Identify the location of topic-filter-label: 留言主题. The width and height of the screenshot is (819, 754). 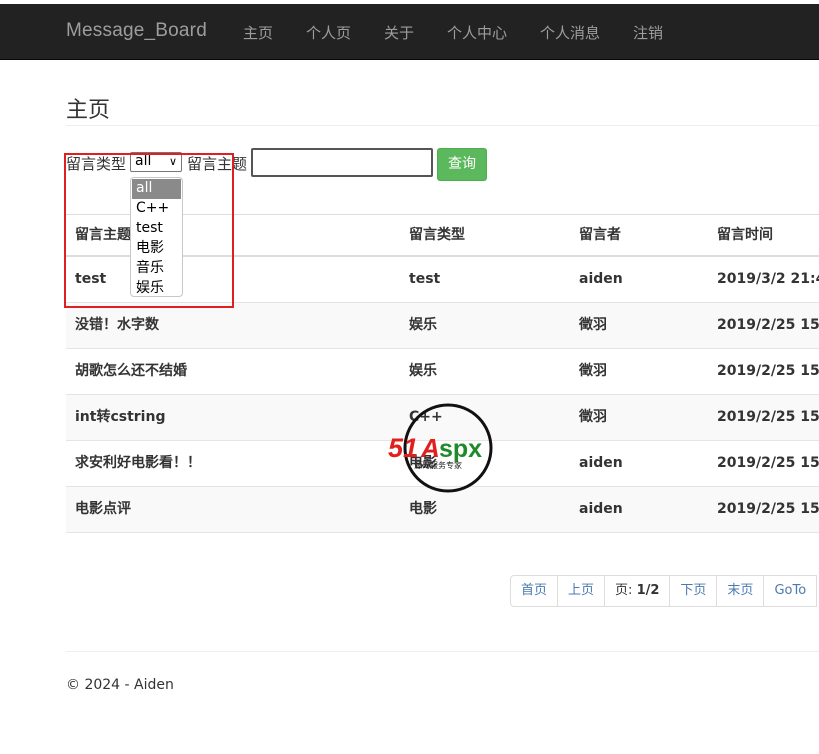
(217, 164).